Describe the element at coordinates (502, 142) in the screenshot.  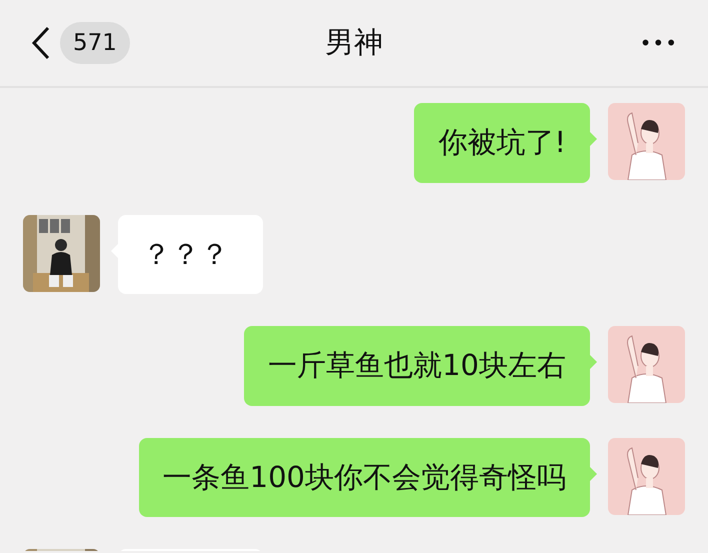
I see `message-text: 你被坑了!` at that location.